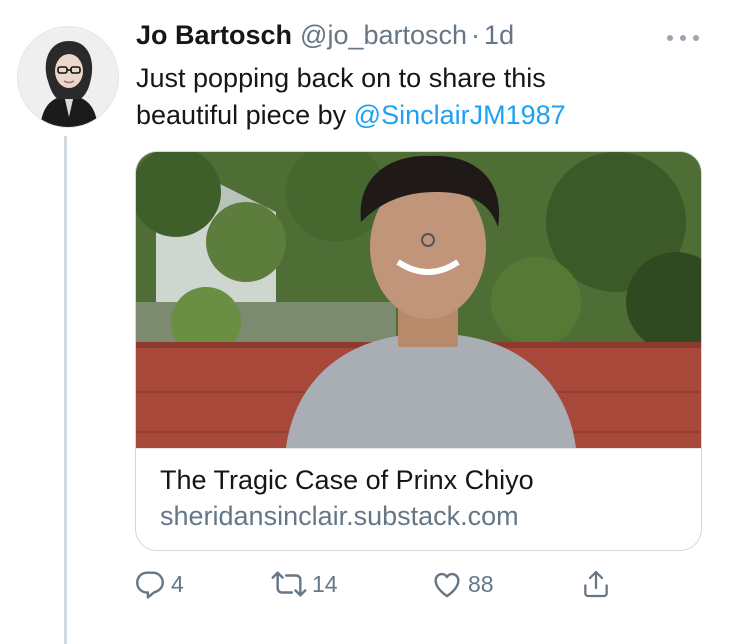 The height and width of the screenshot is (644, 734). Describe the element at coordinates (383, 35) in the screenshot. I see `author-handle: @jo_bartosch` at that location.